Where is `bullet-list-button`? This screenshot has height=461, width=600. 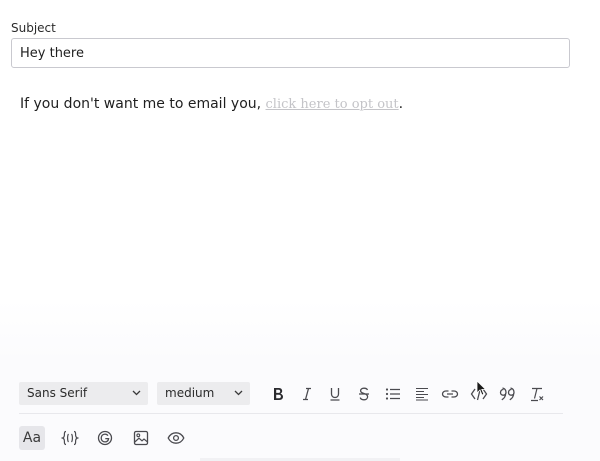 bullet-list-button is located at coordinates (393, 394).